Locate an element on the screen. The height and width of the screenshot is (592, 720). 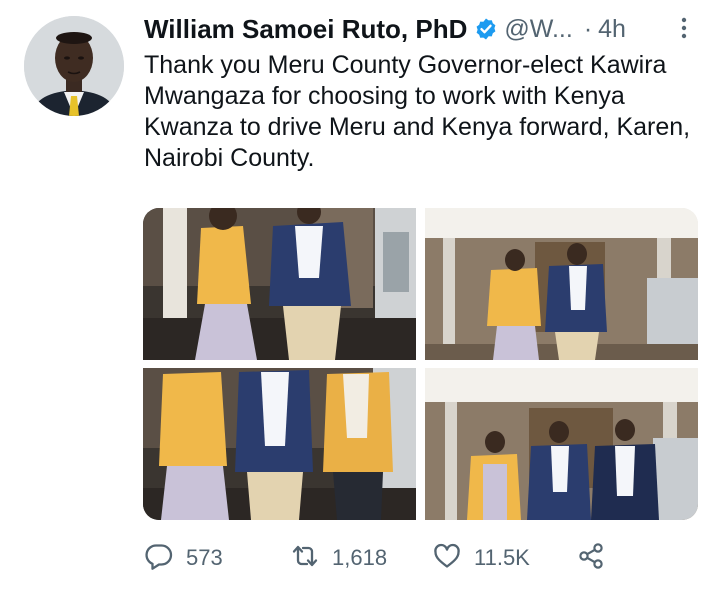
reply-count: 573 is located at coordinates (204, 557).